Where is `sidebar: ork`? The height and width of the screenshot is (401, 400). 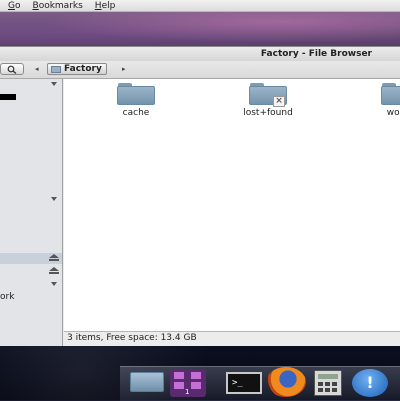
sidebar: ork is located at coordinates (31, 213).